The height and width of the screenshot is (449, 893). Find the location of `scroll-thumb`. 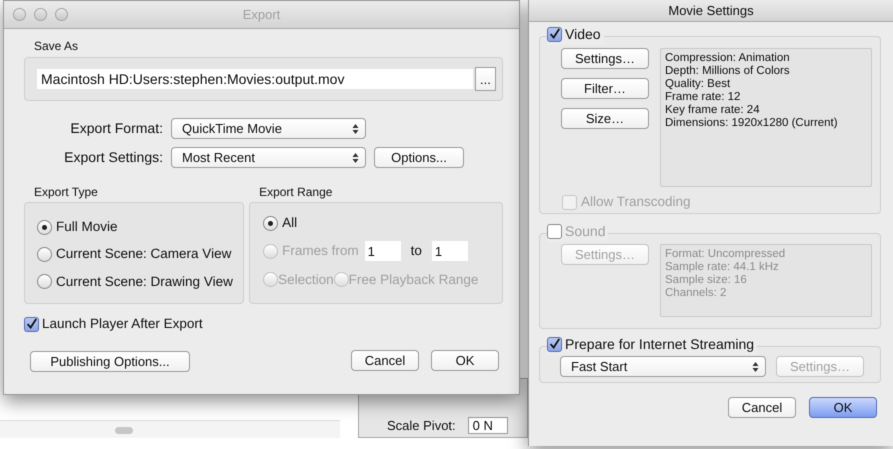

scroll-thumb is located at coordinates (124, 430).